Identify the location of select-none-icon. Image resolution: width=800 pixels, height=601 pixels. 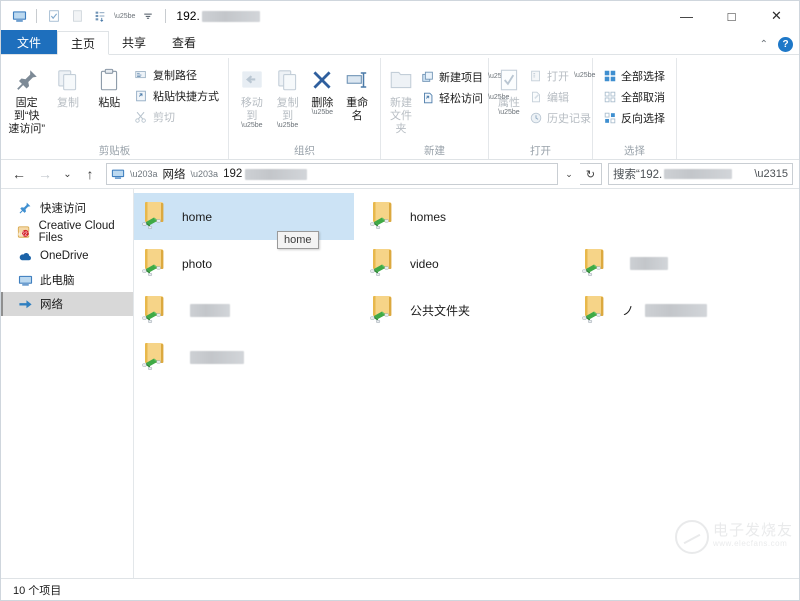
(609, 96).